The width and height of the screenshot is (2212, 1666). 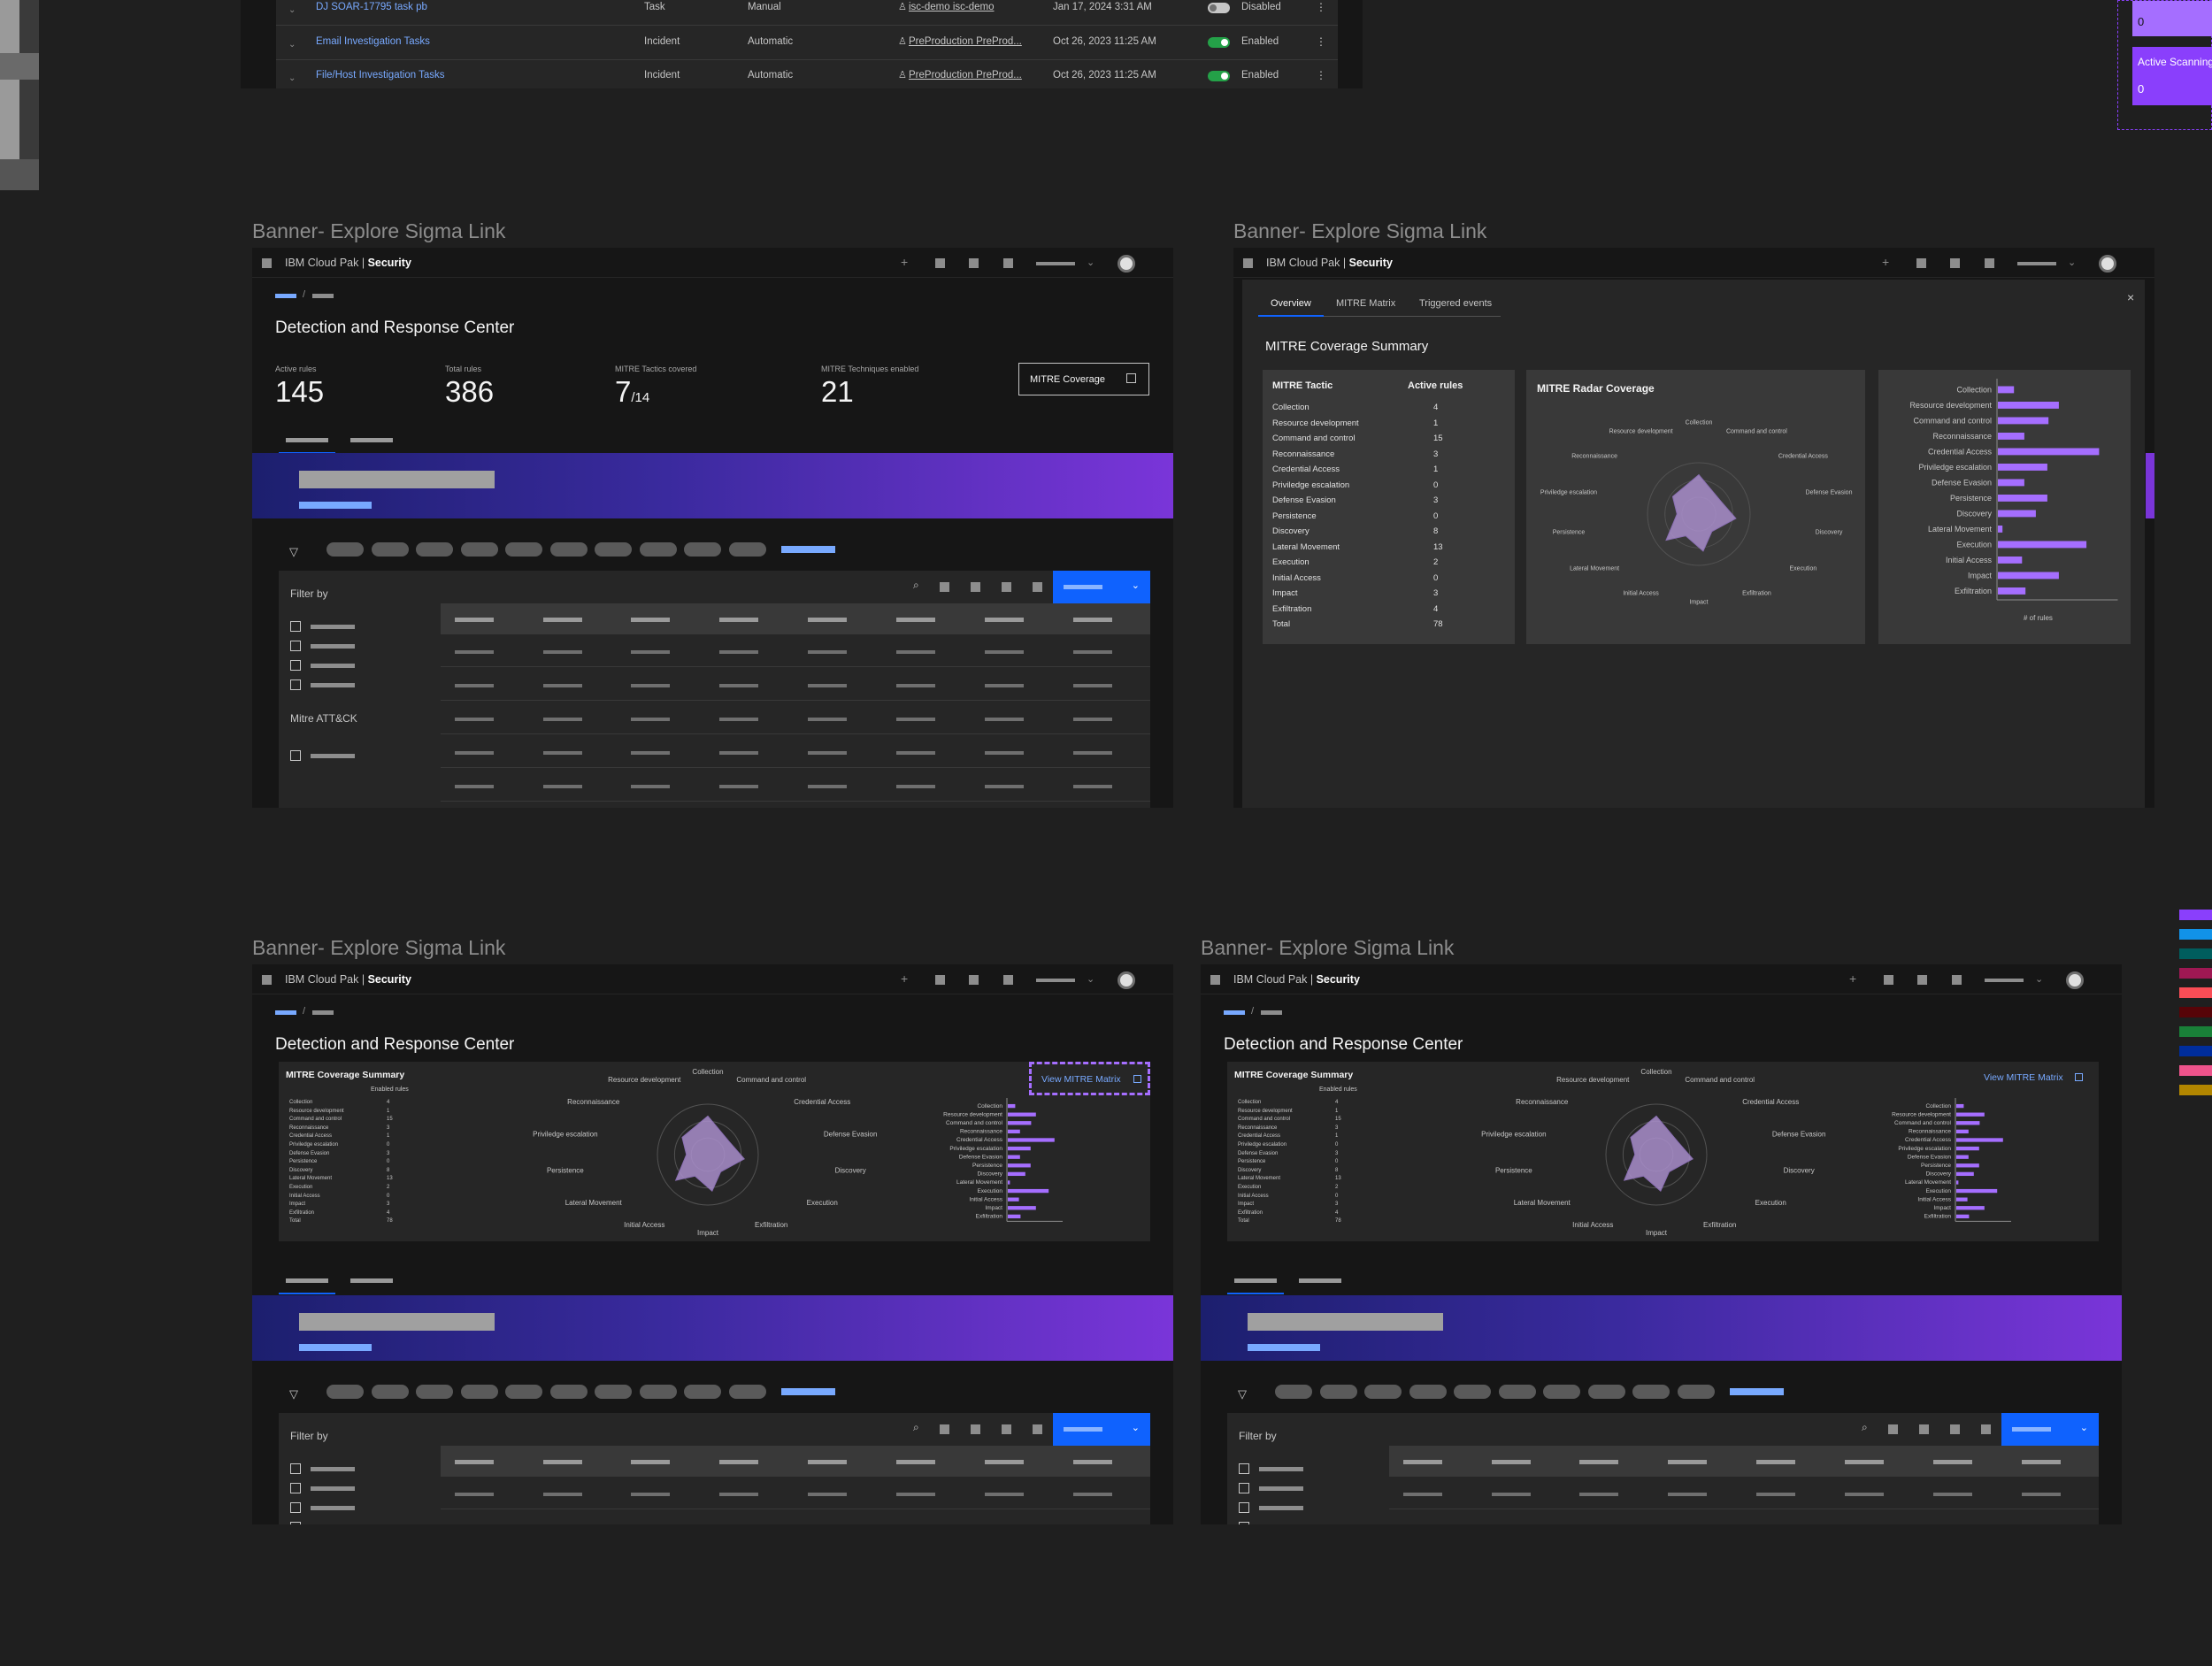 I want to click on tab-overview: Overview, so click(x=1291, y=303).